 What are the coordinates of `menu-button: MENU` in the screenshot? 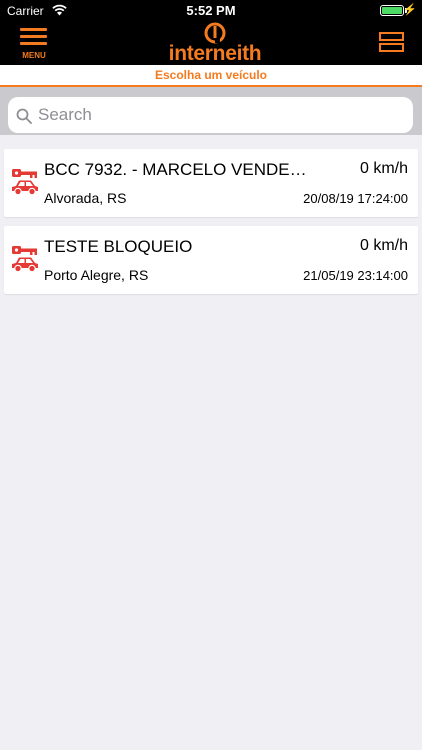 It's located at (34, 44).